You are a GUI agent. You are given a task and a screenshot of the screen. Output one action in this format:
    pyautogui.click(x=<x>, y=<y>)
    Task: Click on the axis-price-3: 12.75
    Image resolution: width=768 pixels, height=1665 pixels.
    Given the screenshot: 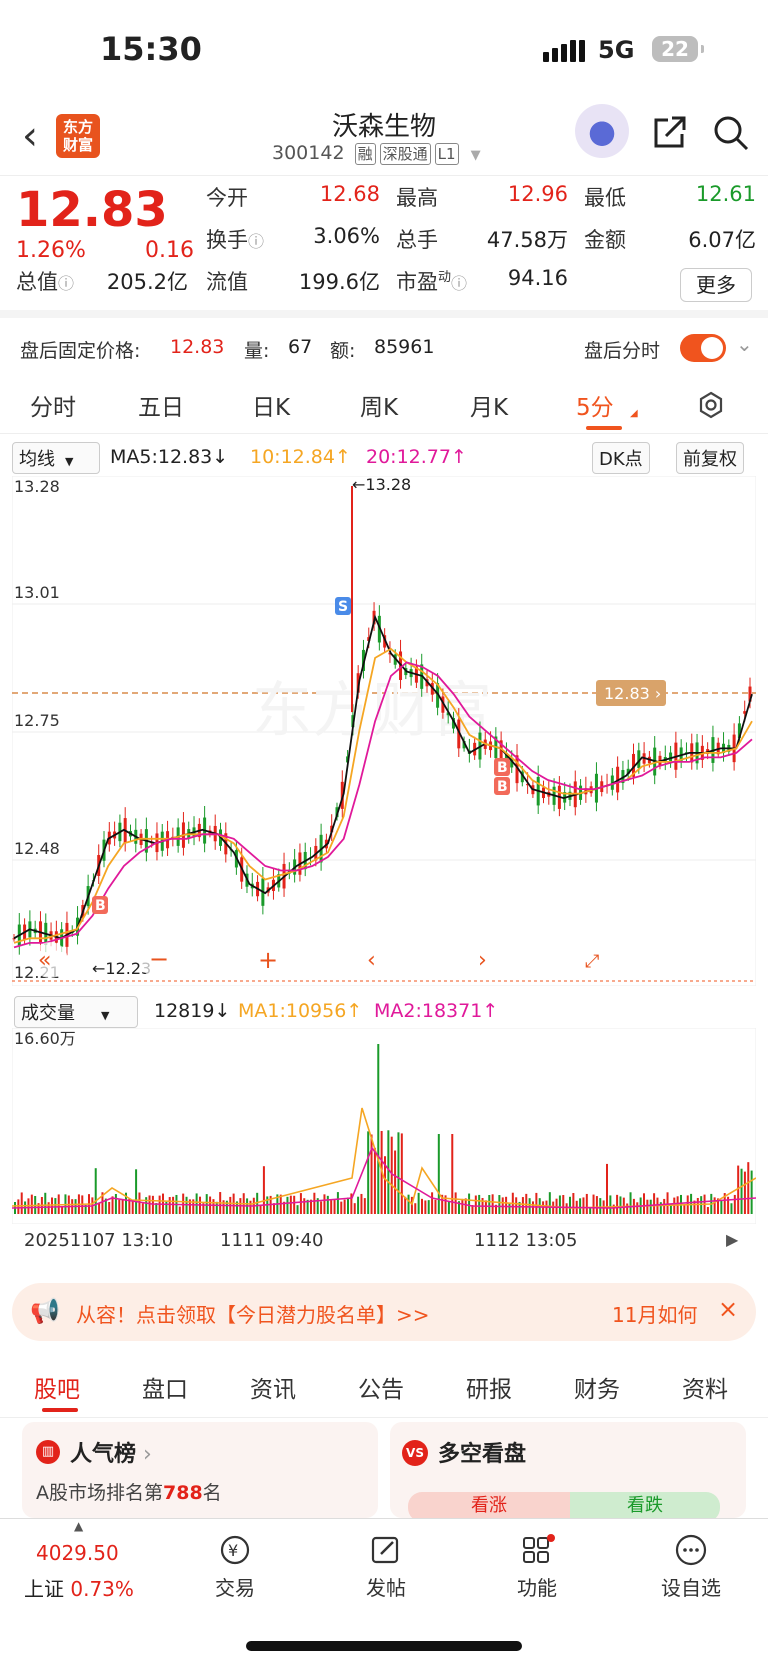 What is the action you would take?
    pyautogui.click(x=37, y=720)
    